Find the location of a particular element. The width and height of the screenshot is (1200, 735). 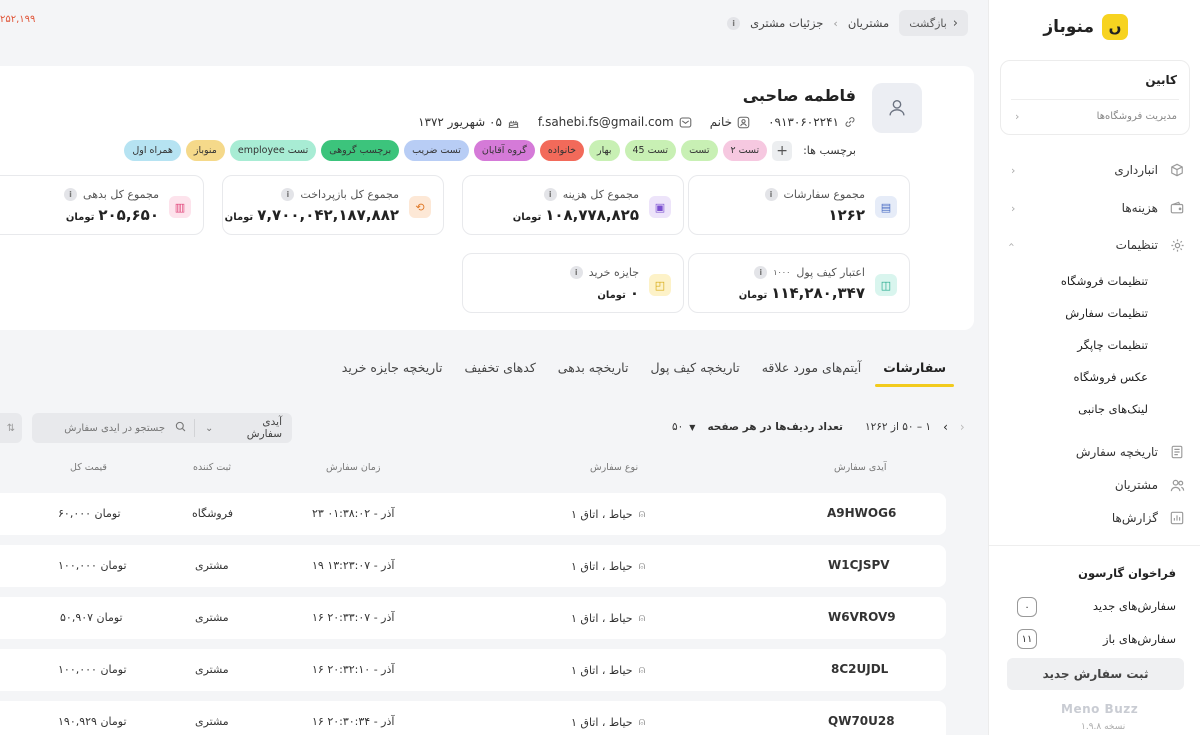

brand-logo: ں منوباز is located at coordinates (1085, 27).